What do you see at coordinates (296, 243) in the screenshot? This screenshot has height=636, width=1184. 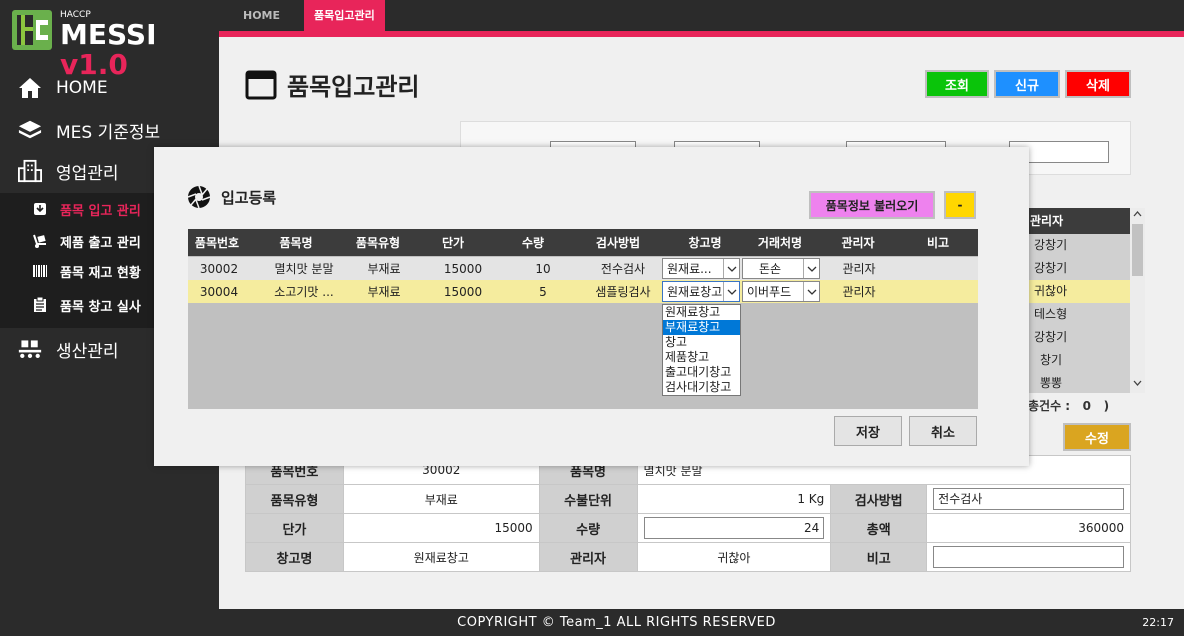 I see `col-header-item-name: 품목명` at bounding box center [296, 243].